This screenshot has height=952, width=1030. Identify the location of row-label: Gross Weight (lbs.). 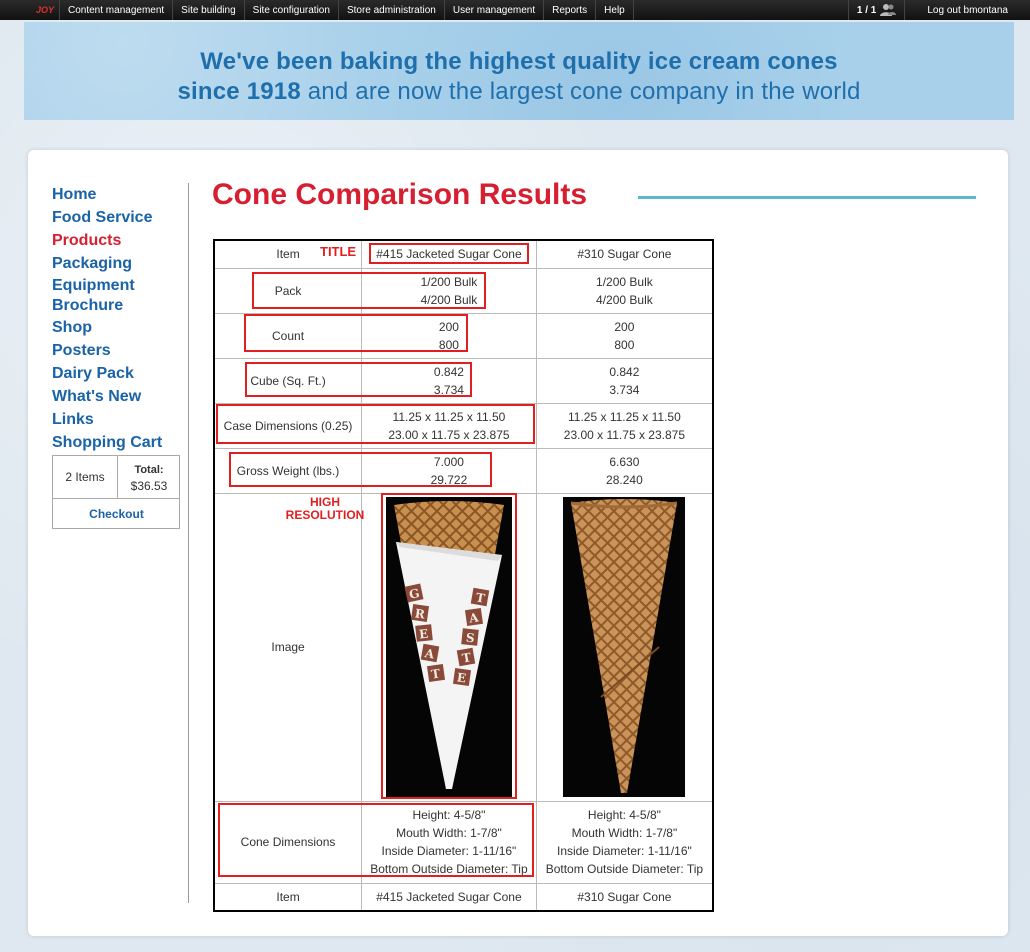
(288, 470).